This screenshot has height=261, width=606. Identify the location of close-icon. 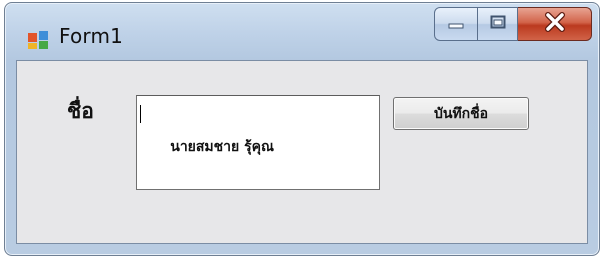
(555, 24).